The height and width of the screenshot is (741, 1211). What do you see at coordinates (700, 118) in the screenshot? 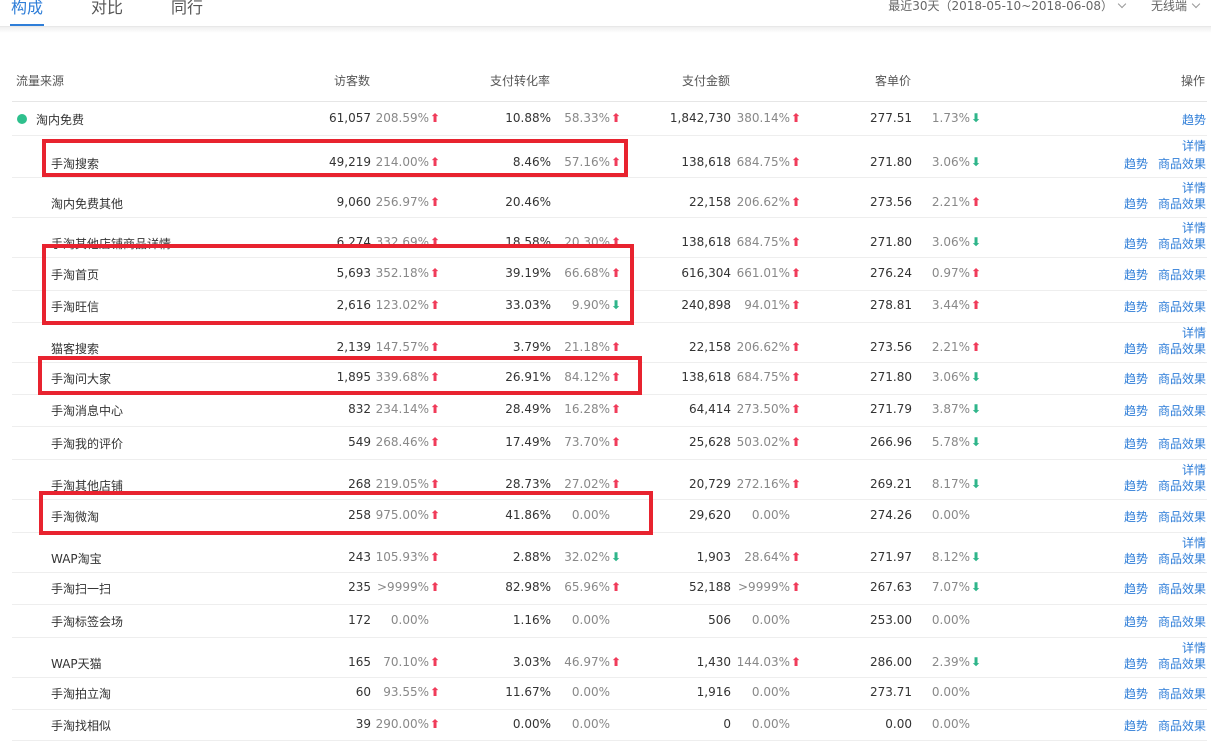
I see `payment-value: 1,842,730` at bounding box center [700, 118].